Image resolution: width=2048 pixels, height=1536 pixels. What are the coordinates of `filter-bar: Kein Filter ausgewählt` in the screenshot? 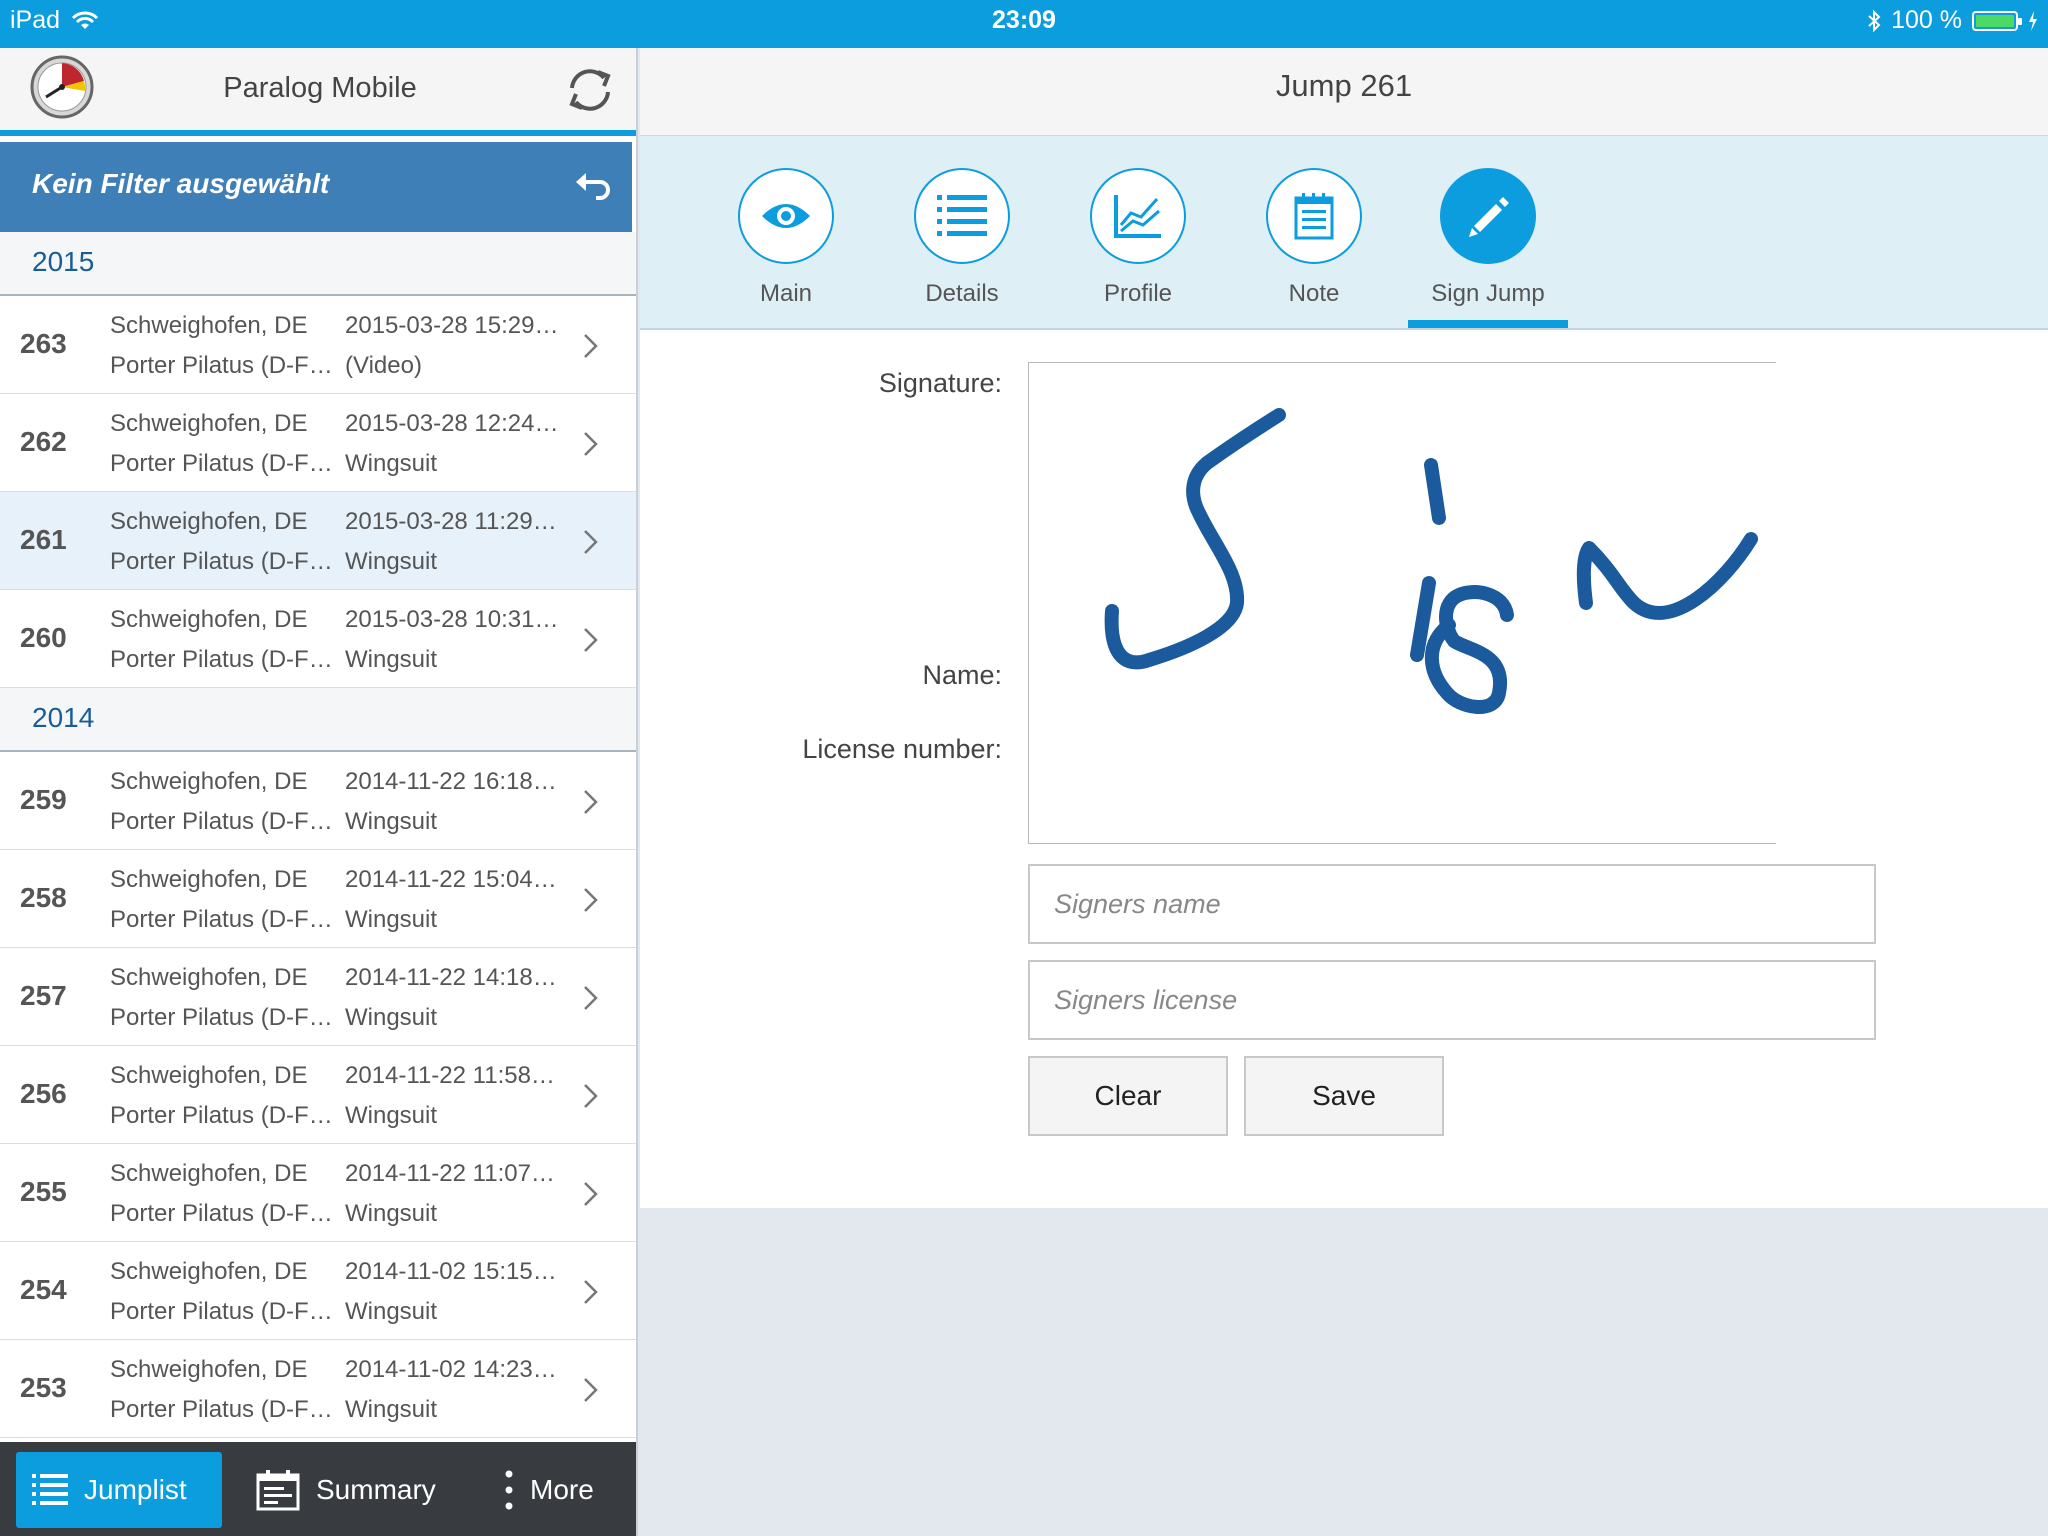 It's located at (316, 187).